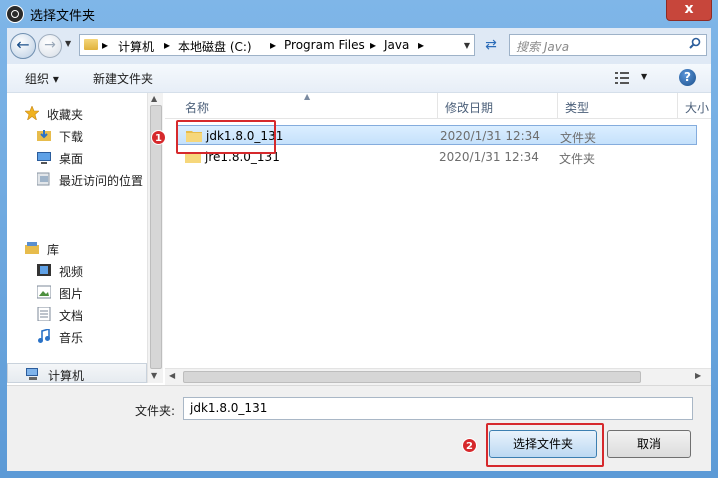  I want to click on file-list-scrollbar: ◀ ▶, so click(438, 376).